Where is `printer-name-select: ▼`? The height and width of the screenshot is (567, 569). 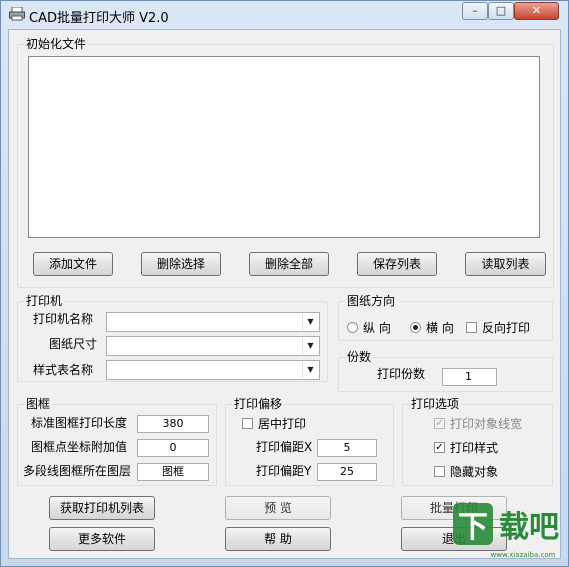 printer-name-select: ▼ is located at coordinates (213, 322).